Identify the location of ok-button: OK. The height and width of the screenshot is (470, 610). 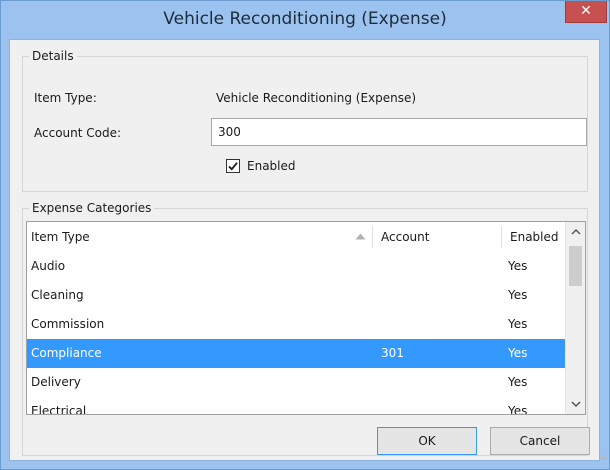
(427, 441).